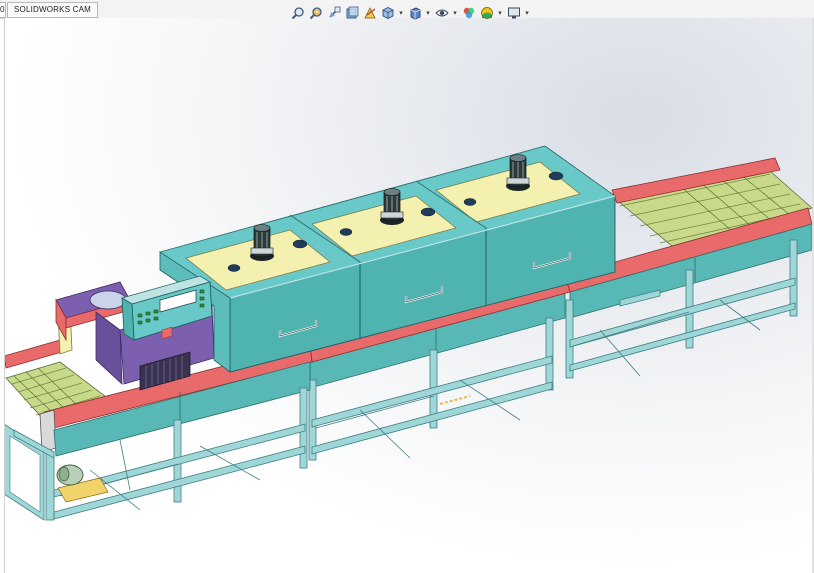 The height and width of the screenshot is (573, 814). Describe the element at coordinates (401, 13) in the screenshot. I see `view-orientation-dropdown-icon: ▾` at that location.